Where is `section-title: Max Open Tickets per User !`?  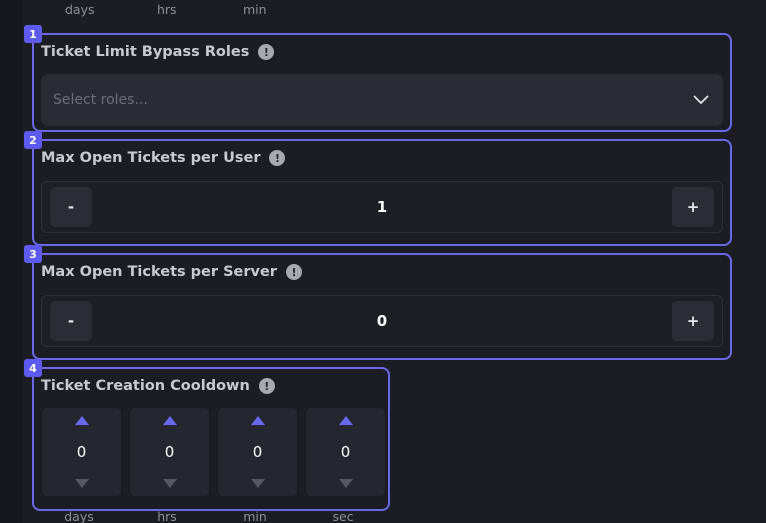
section-title: Max Open Tickets per User ! is located at coordinates (163, 158).